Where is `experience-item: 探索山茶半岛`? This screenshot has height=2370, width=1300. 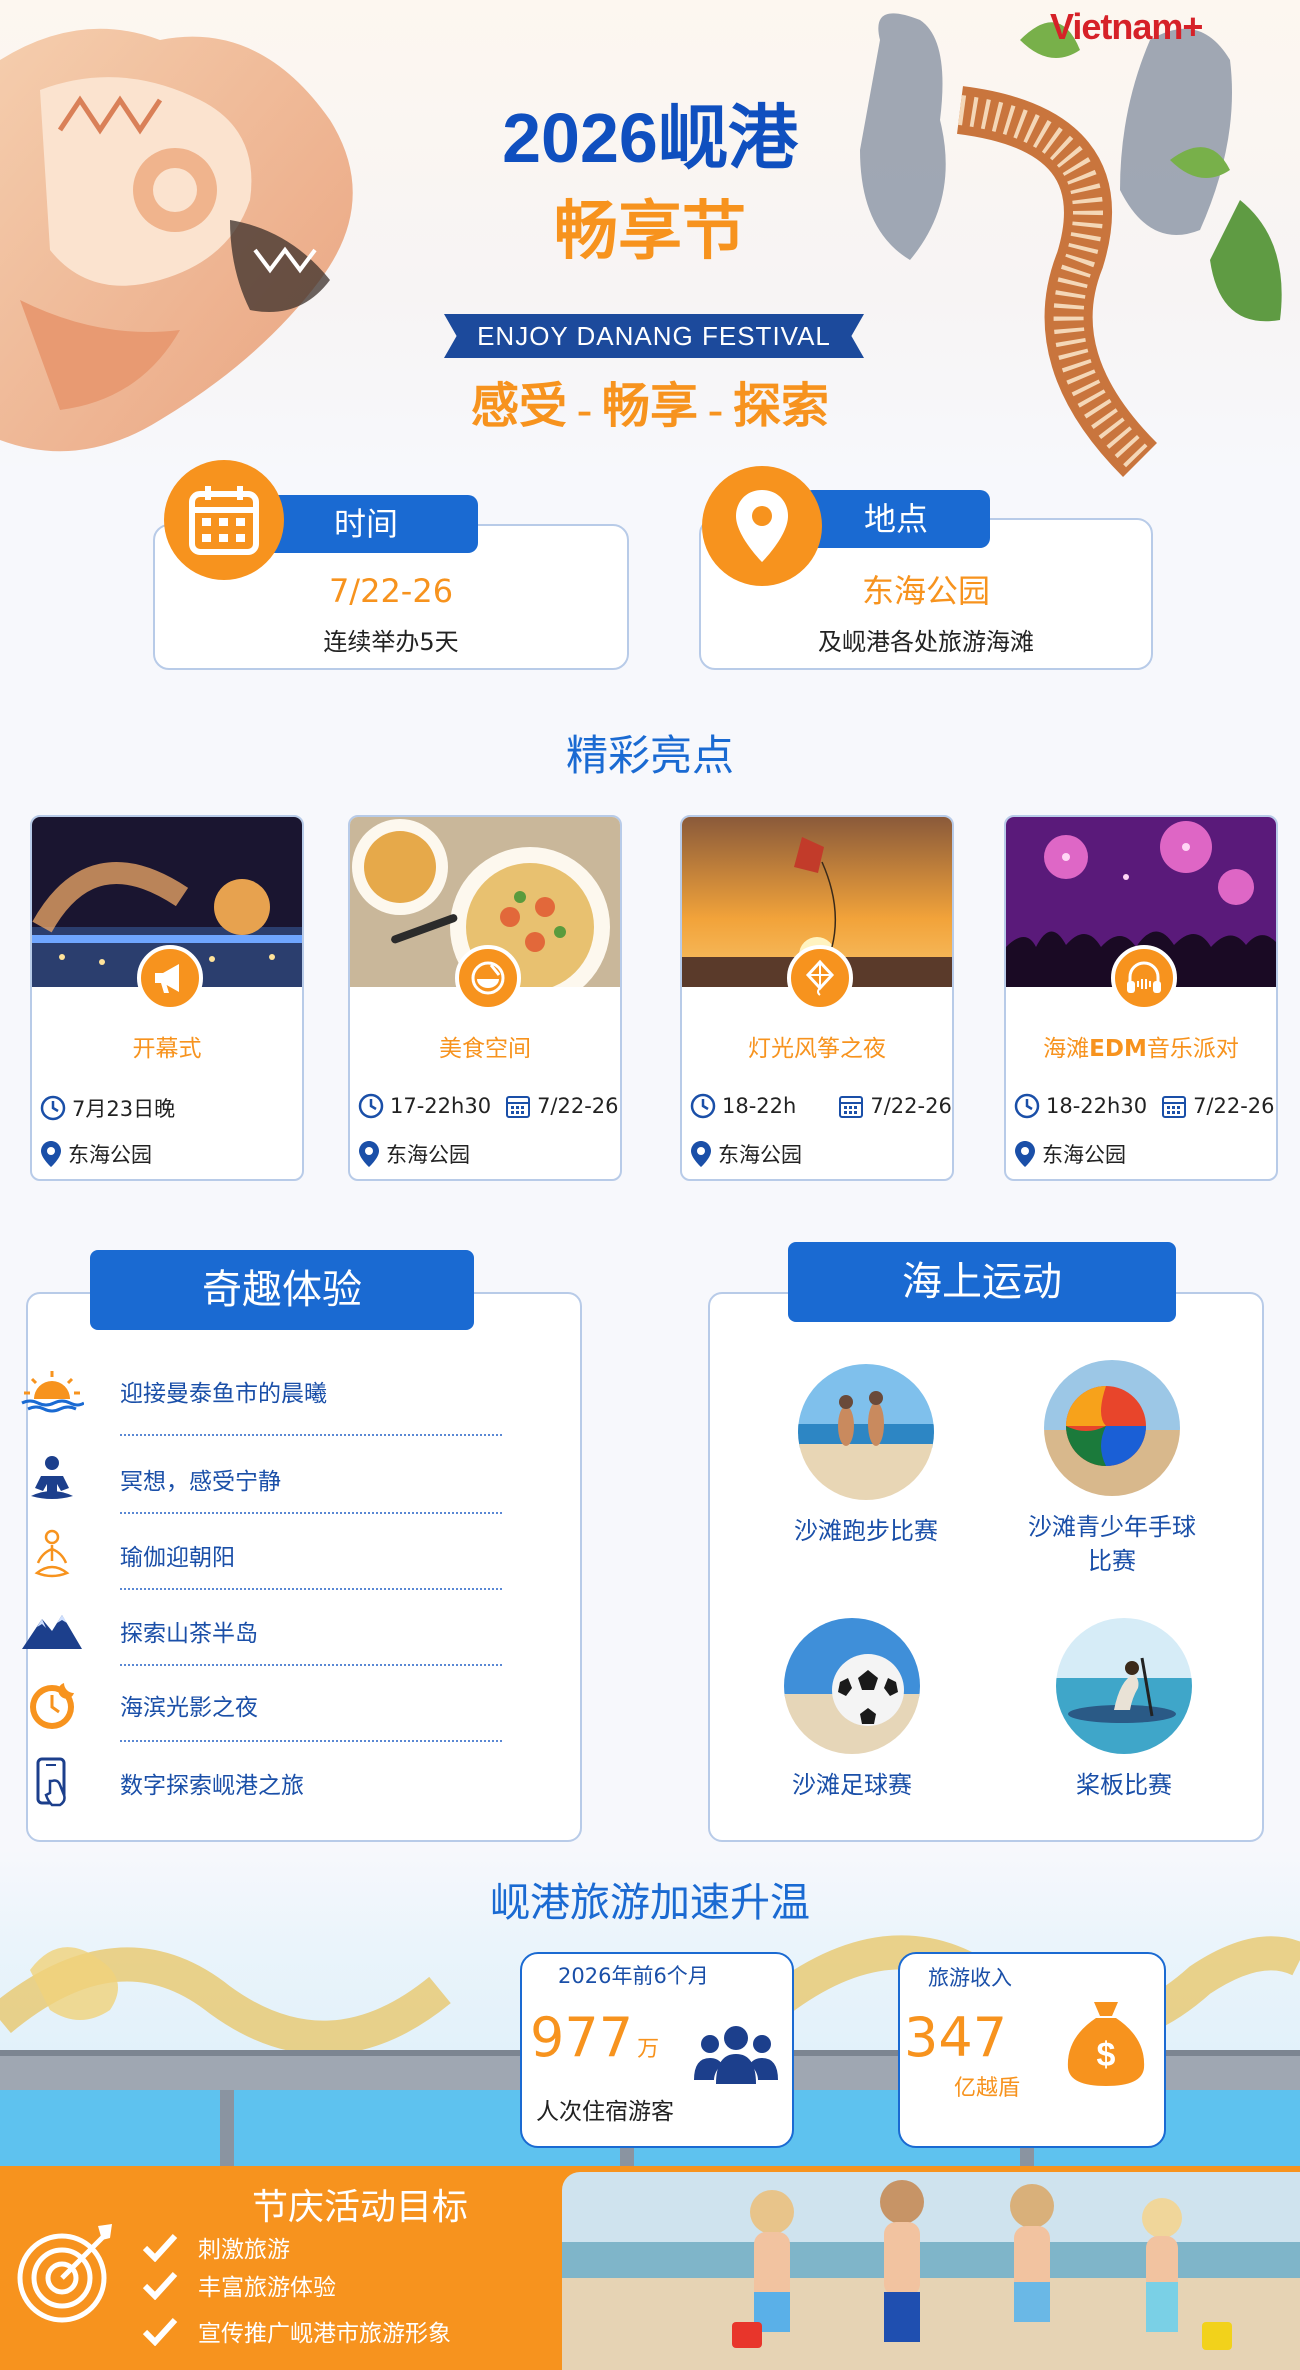
experience-item: 探索山茶半岛 is located at coordinates (260, 1631).